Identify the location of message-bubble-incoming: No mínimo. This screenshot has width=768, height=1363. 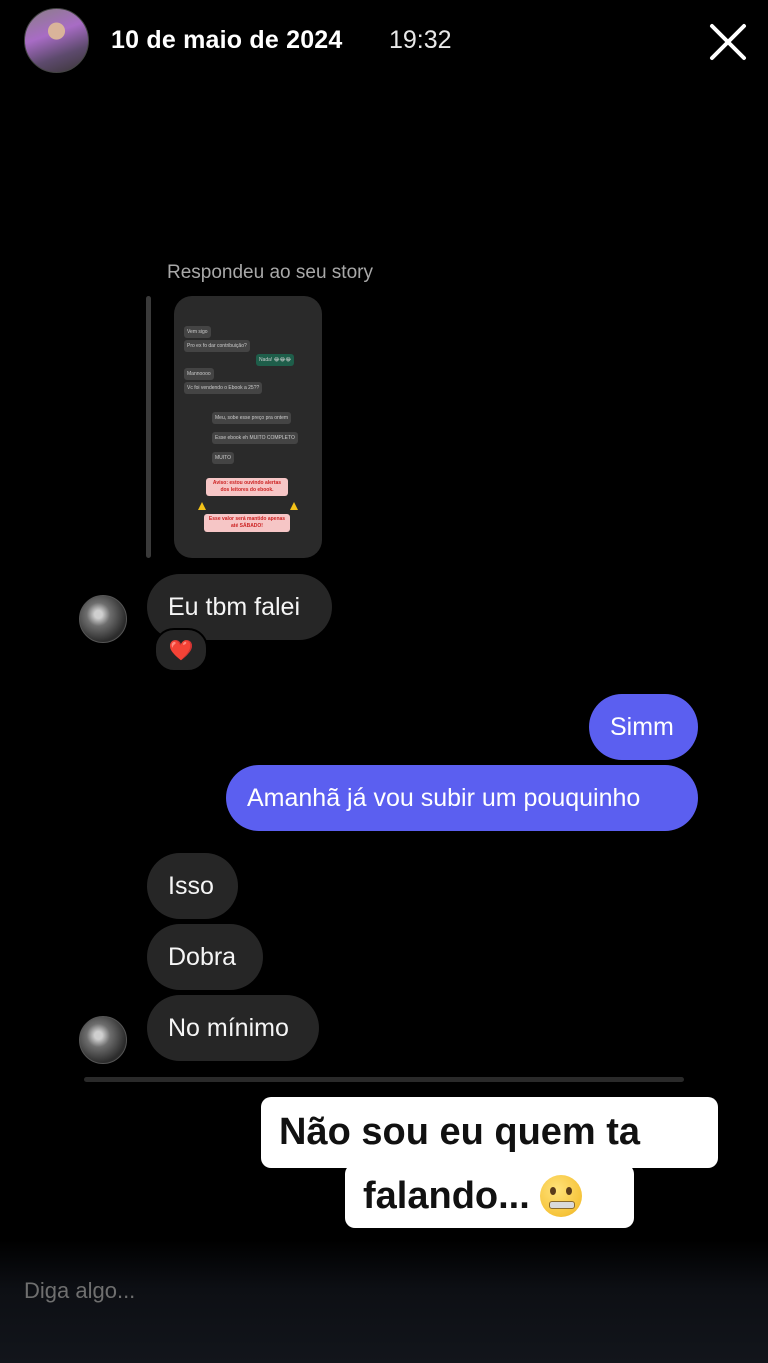
(233, 1028).